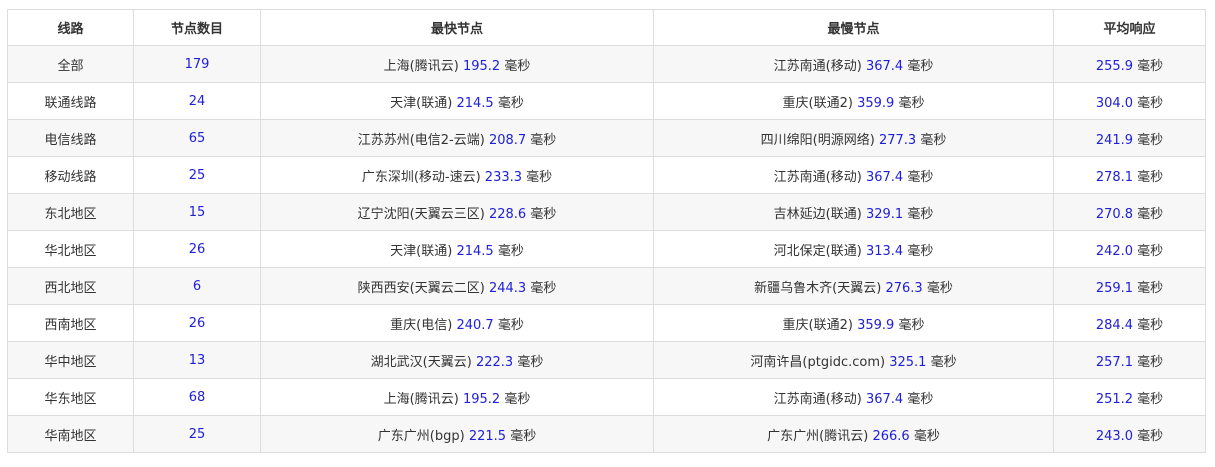  I want to click on fastest-node-latency: 233.3, so click(503, 177).